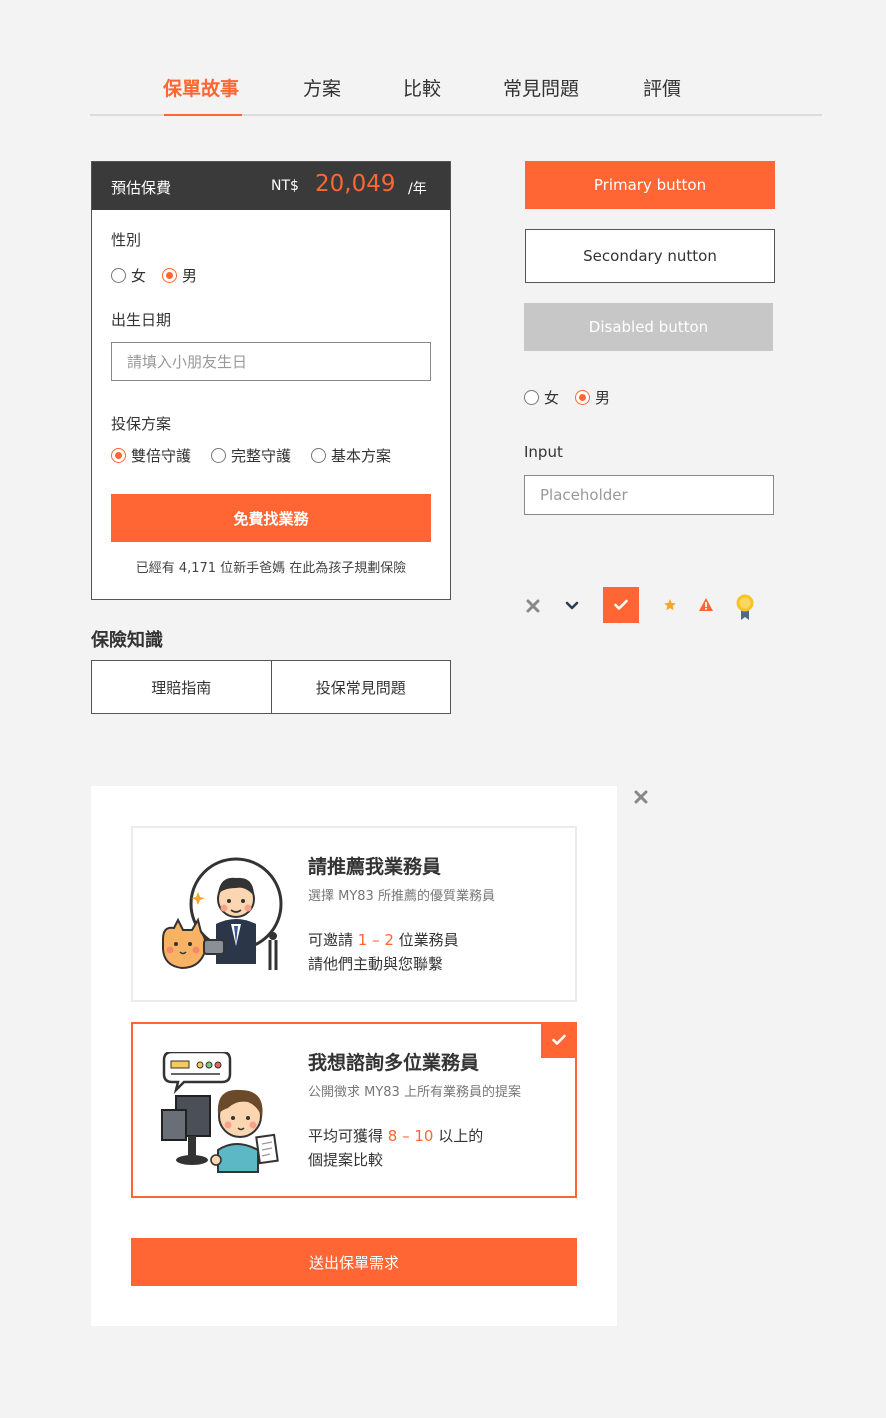  I want to click on plan-option-double: 雙倍守護, so click(161, 456).